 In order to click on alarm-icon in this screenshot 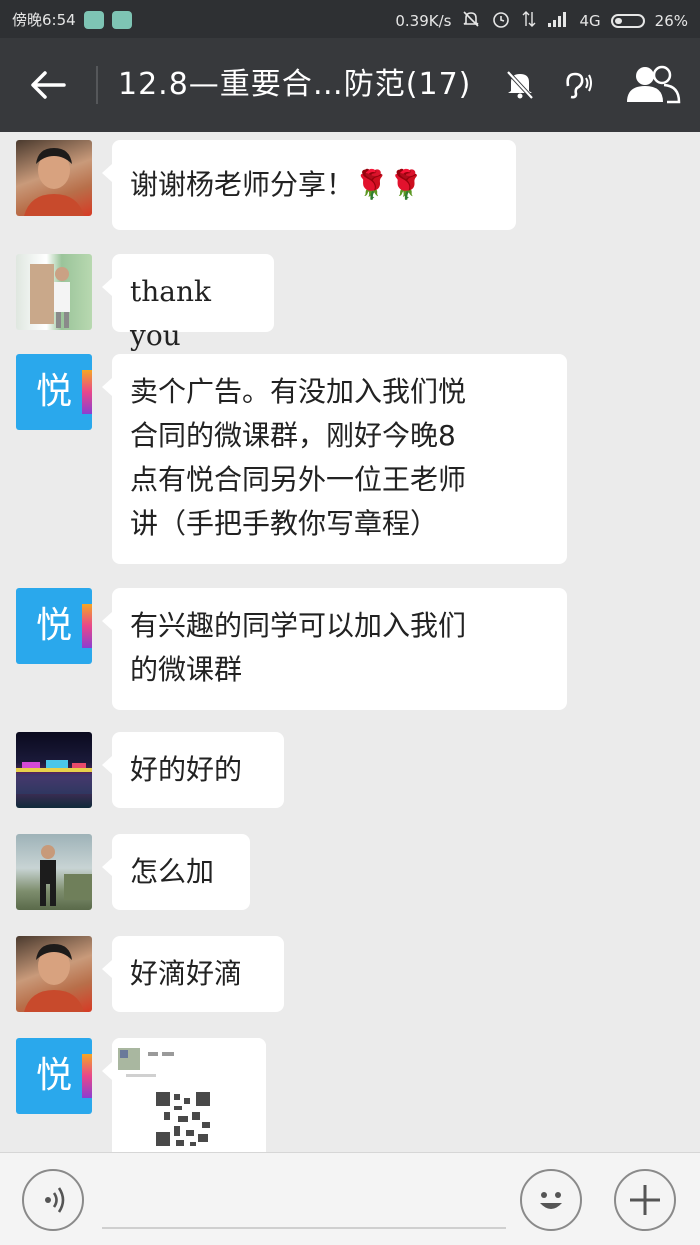, I will do `click(501, 21)`.